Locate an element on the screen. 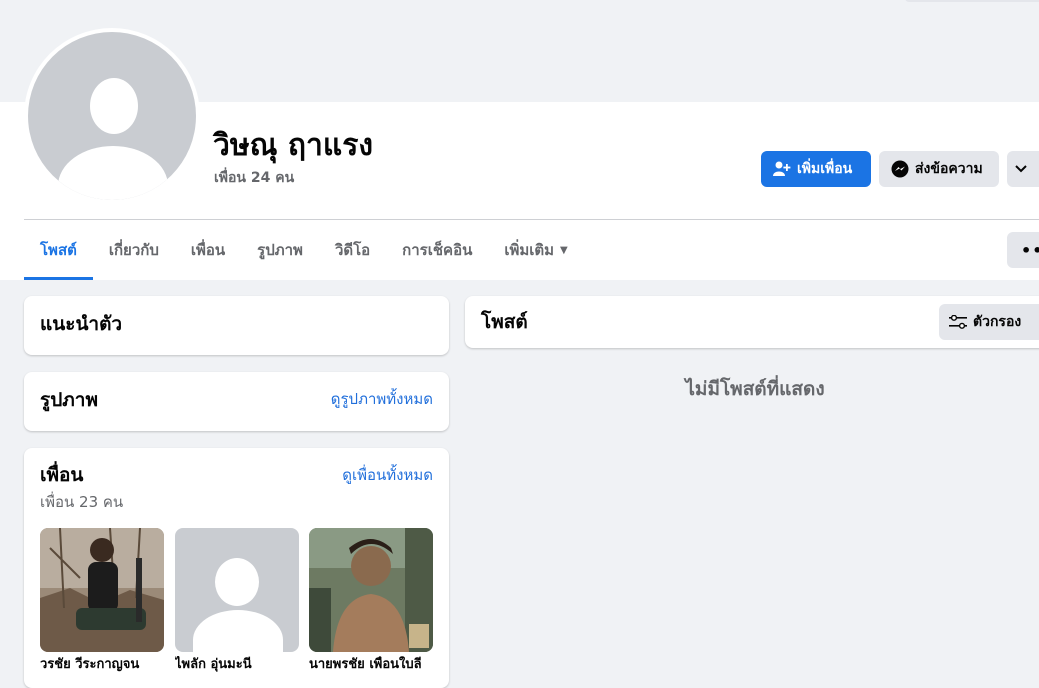 The height and width of the screenshot is (688, 1039). tab-friends: เพื่อน is located at coordinates (208, 250).